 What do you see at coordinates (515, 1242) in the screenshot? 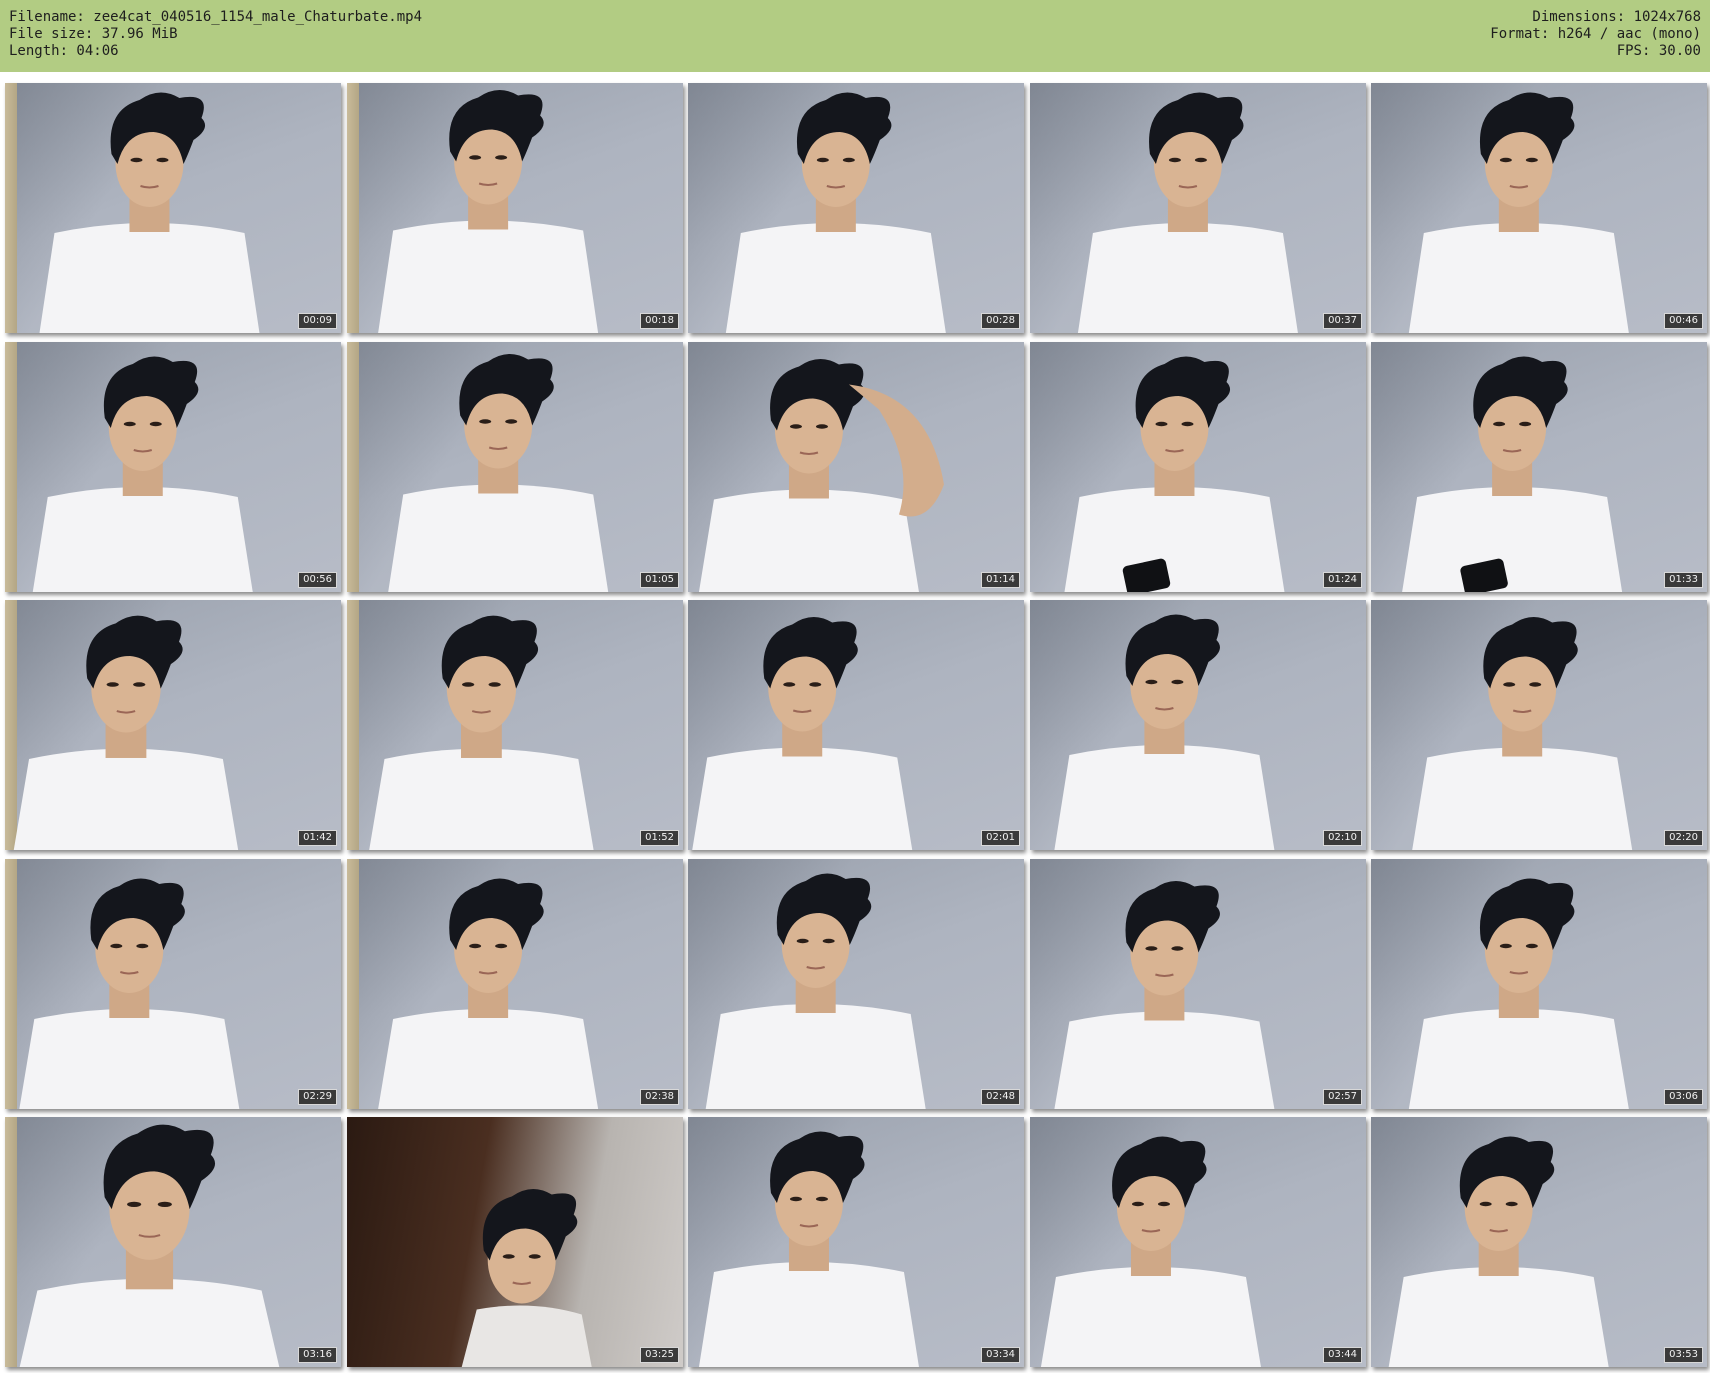
I see `video-thumbnail: 03:25` at bounding box center [515, 1242].